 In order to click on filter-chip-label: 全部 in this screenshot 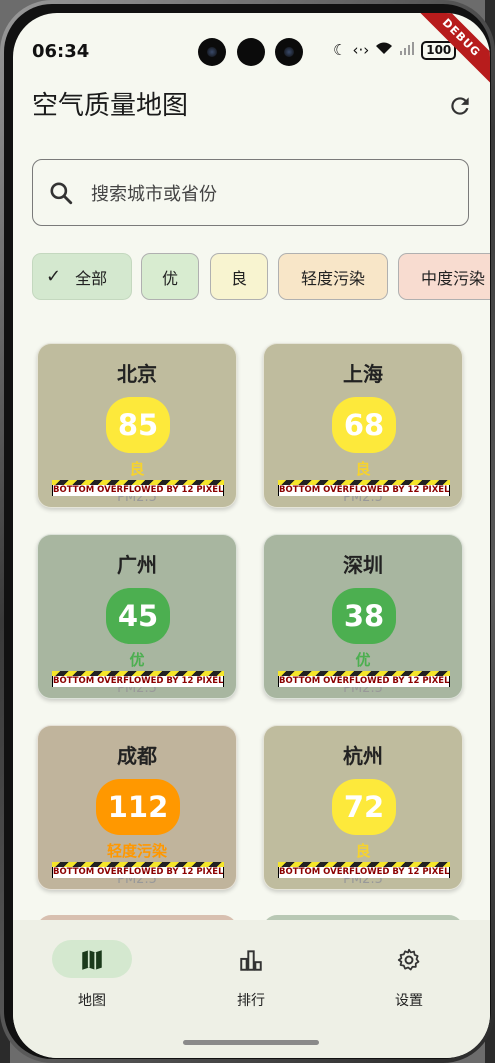, I will do `click(91, 278)`.